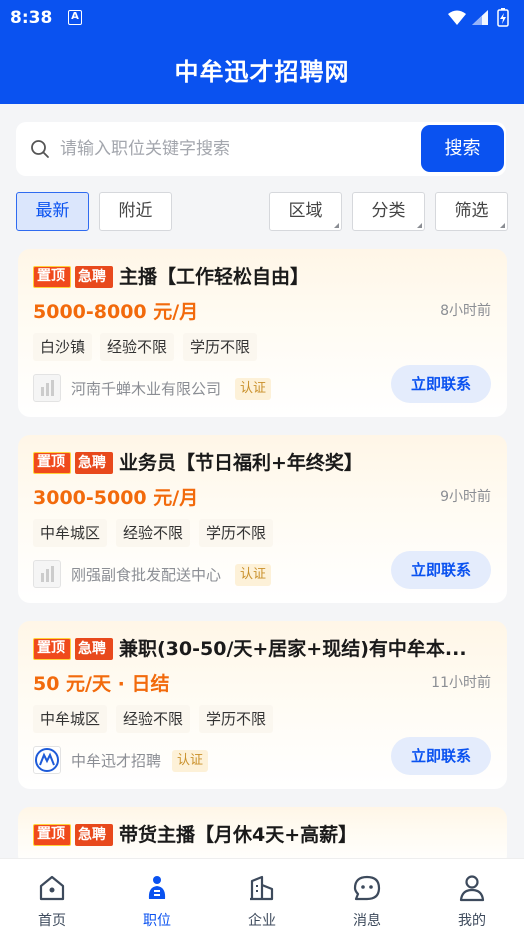 The image size is (524, 931). Describe the element at coordinates (116, 761) in the screenshot. I see `company-name: 中牟迅才招聘` at that location.